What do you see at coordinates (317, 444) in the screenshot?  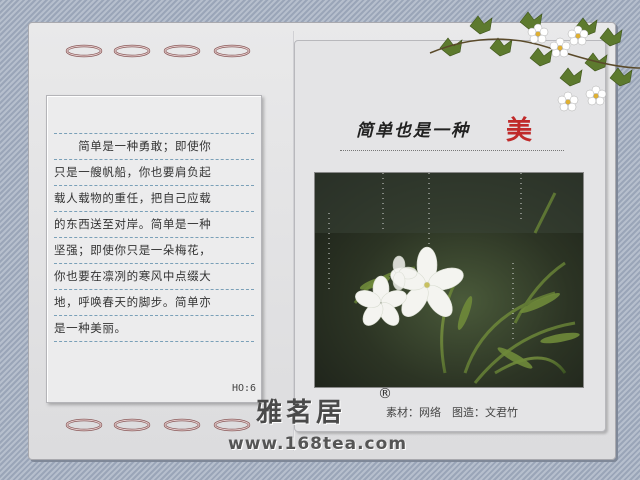 I see `site-url: www.168tea.com` at bounding box center [317, 444].